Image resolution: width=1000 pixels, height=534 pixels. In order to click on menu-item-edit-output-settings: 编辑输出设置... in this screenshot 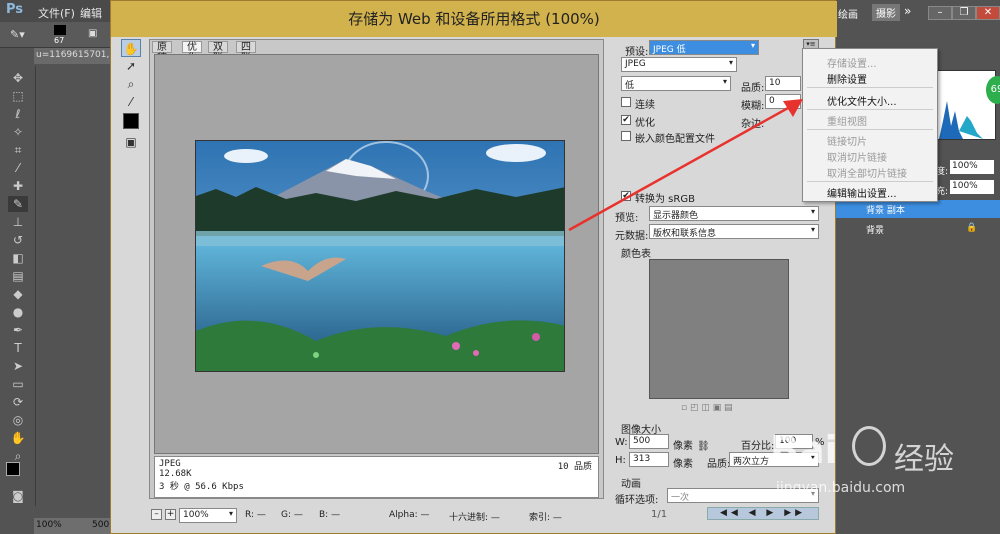, I will do `click(870, 191)`.